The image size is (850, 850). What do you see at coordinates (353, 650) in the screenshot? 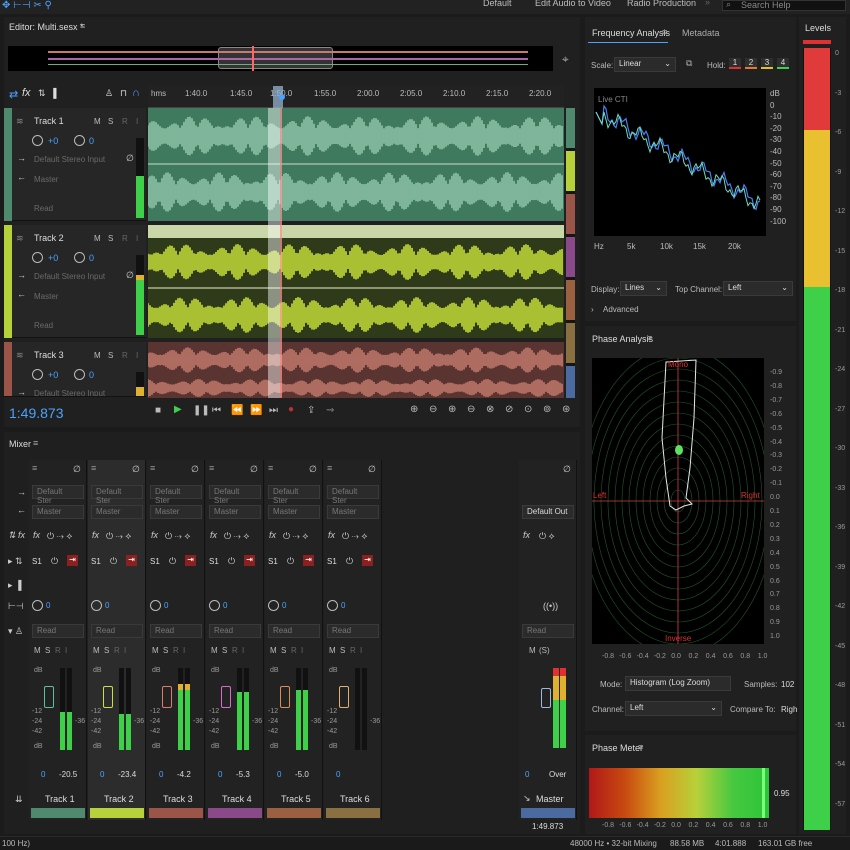
I see `channel-record-button: R` at bounding box center [353, 650].